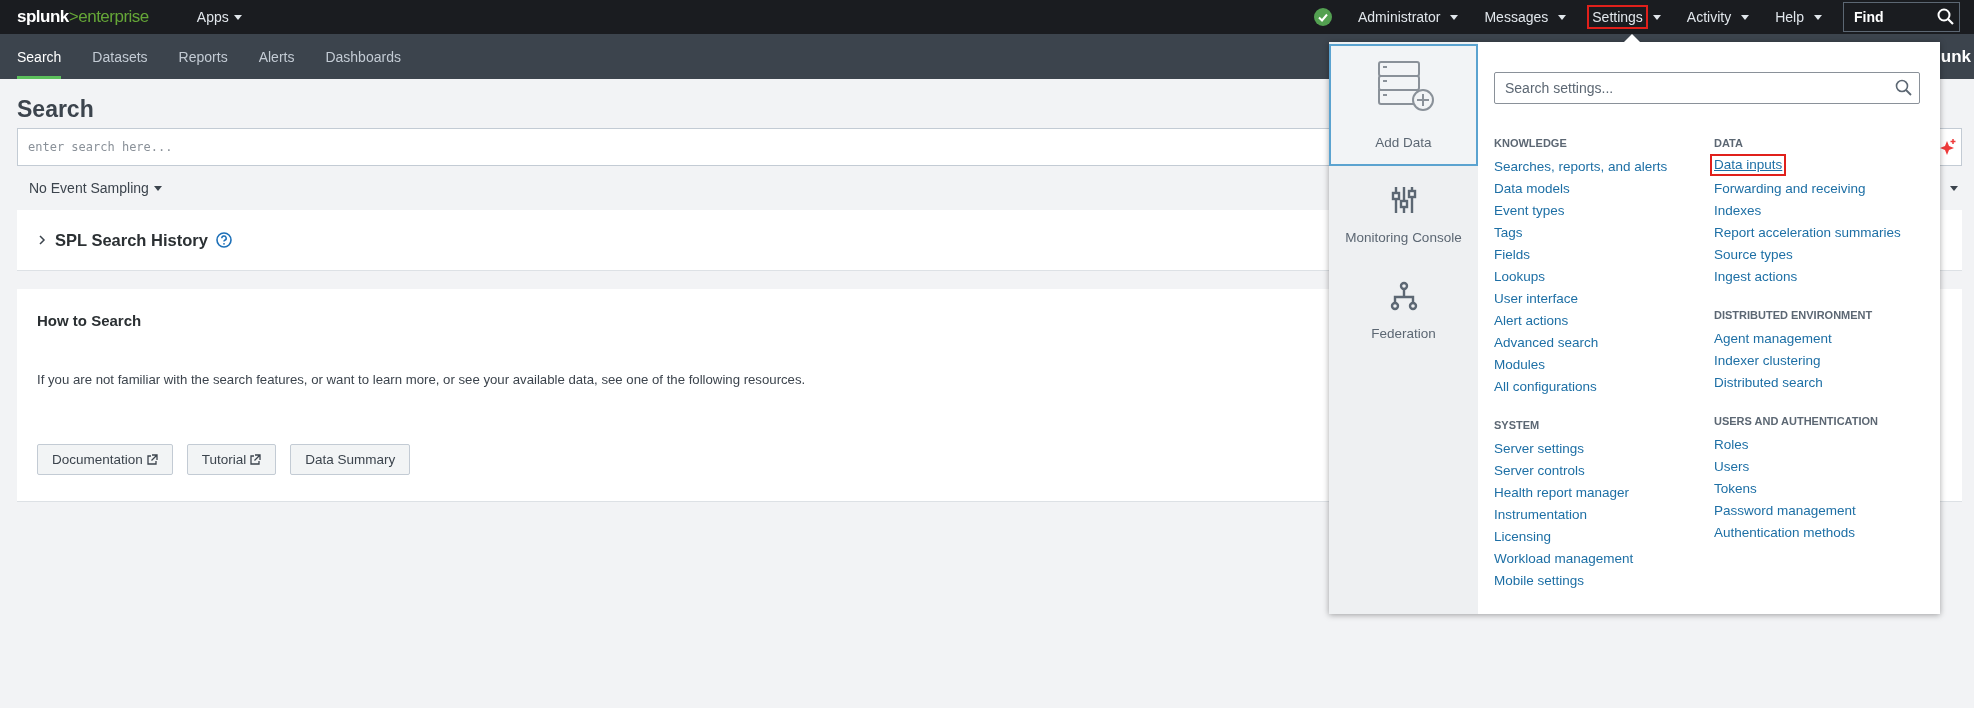 The width and height of the screenshot is (1974, 708). I want to click on top-menu: Help, so click(1796, 17).